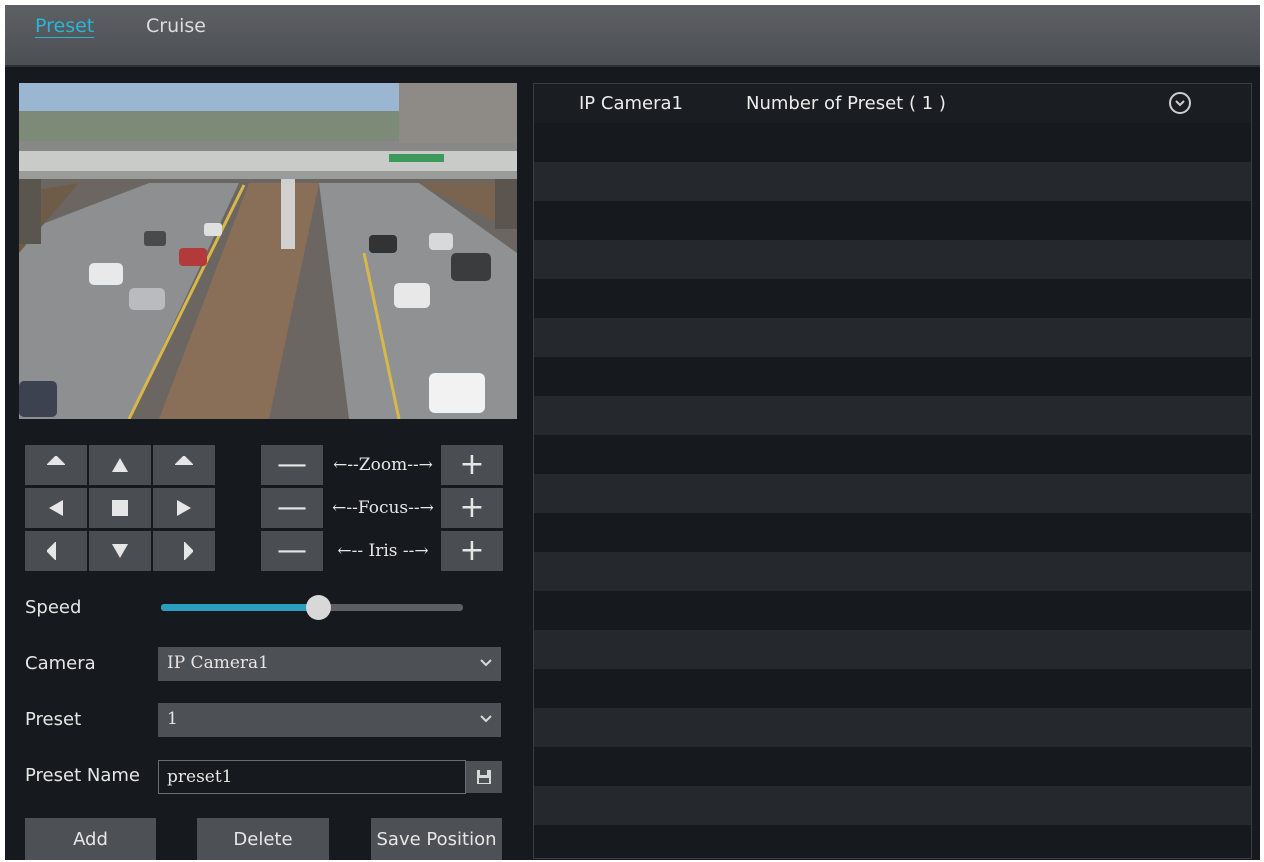  I want to click on arrow-down-icon, so click(120, 551).